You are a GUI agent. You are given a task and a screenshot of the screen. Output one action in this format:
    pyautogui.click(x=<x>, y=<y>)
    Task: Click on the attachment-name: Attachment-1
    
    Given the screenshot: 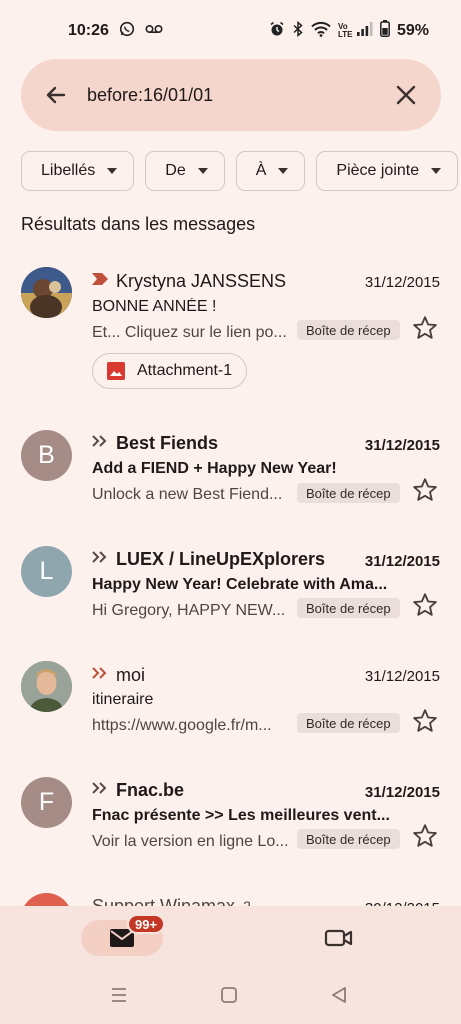 What is the action you would take?
    pyautogui.click(x=185, y=370)
    